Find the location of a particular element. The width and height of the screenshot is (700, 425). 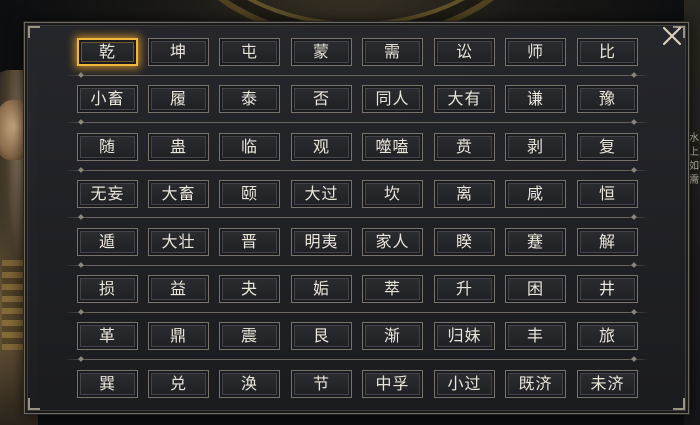

hexagram-button: 谦 is located at coordinates (535, 99).